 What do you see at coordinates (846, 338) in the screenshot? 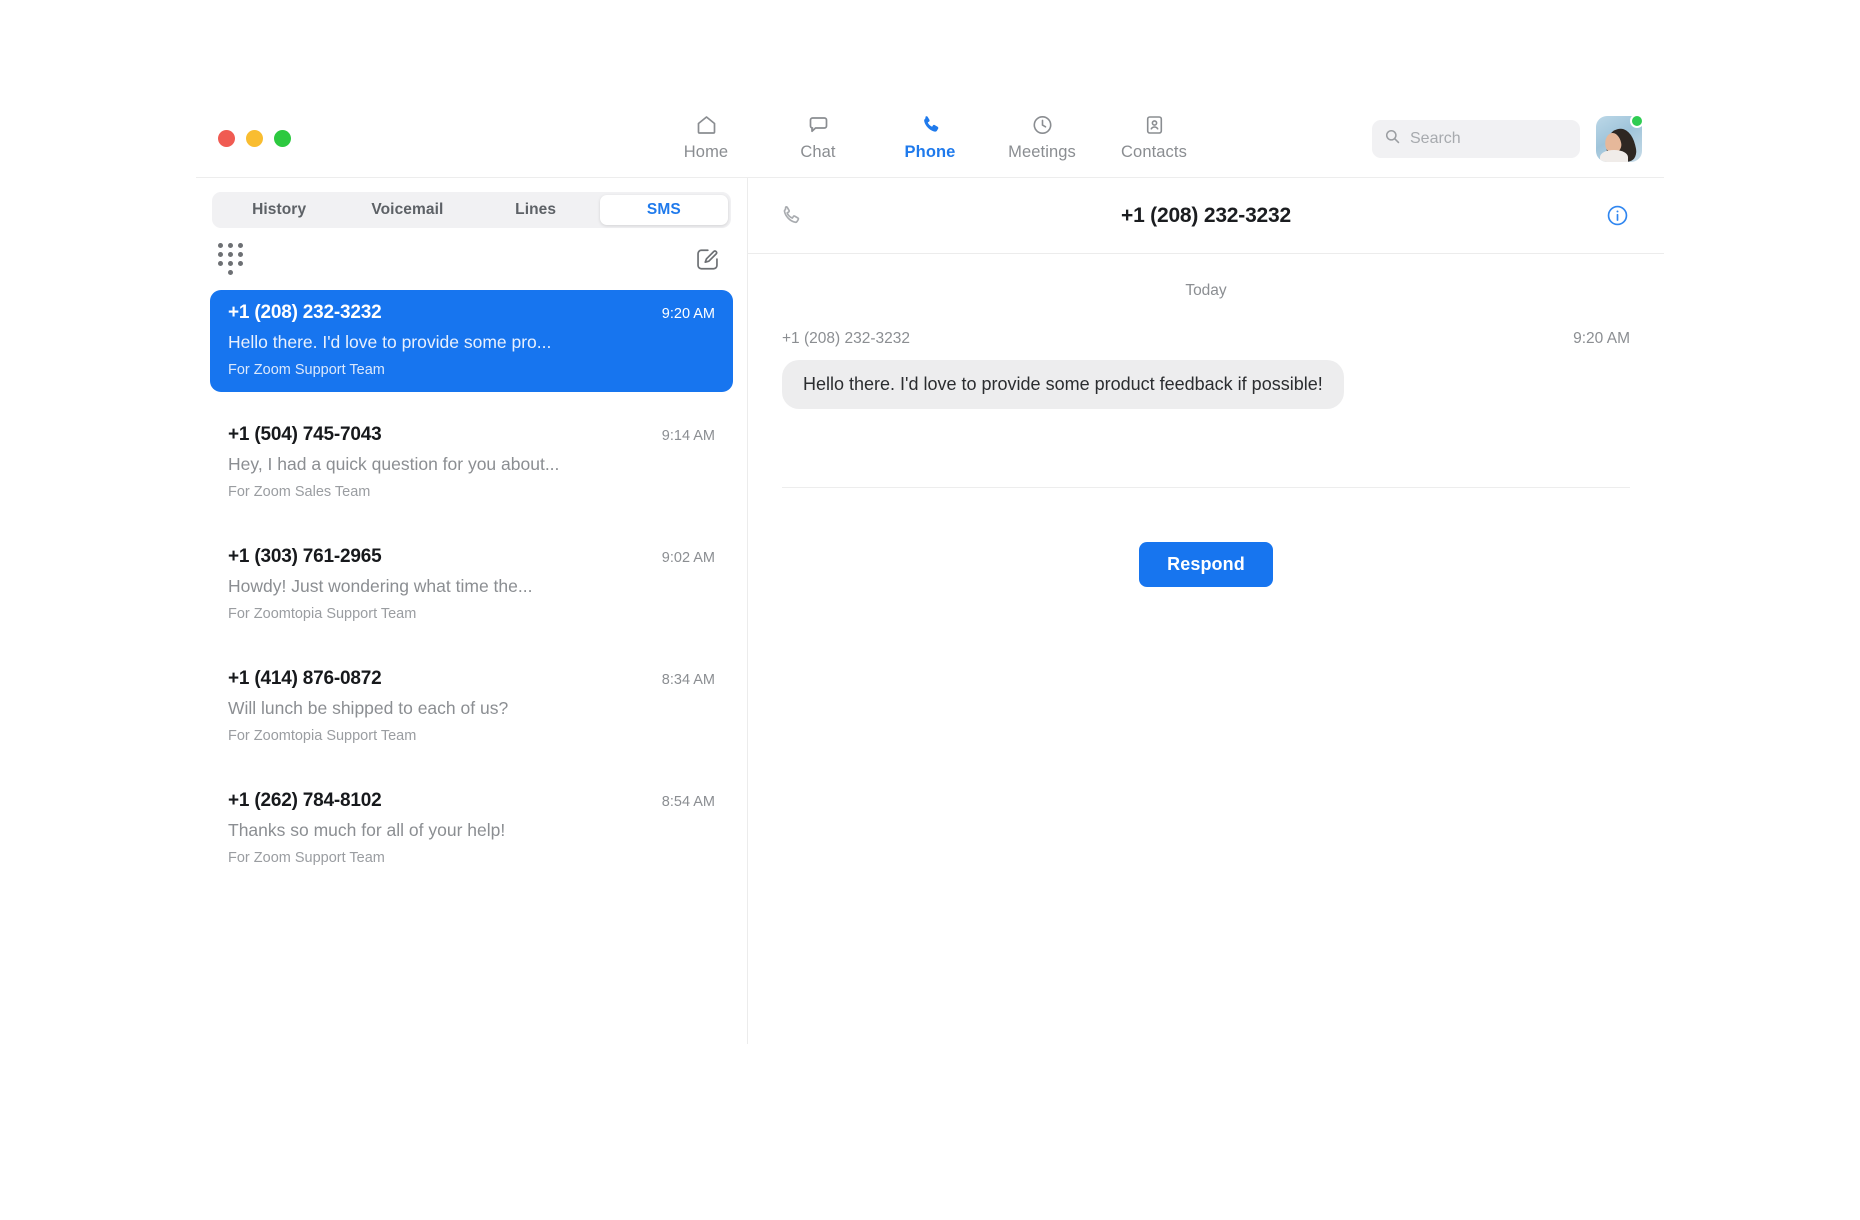
I see `message-sender: +1 (208) 232-3232` at bounding box center [846, 338].